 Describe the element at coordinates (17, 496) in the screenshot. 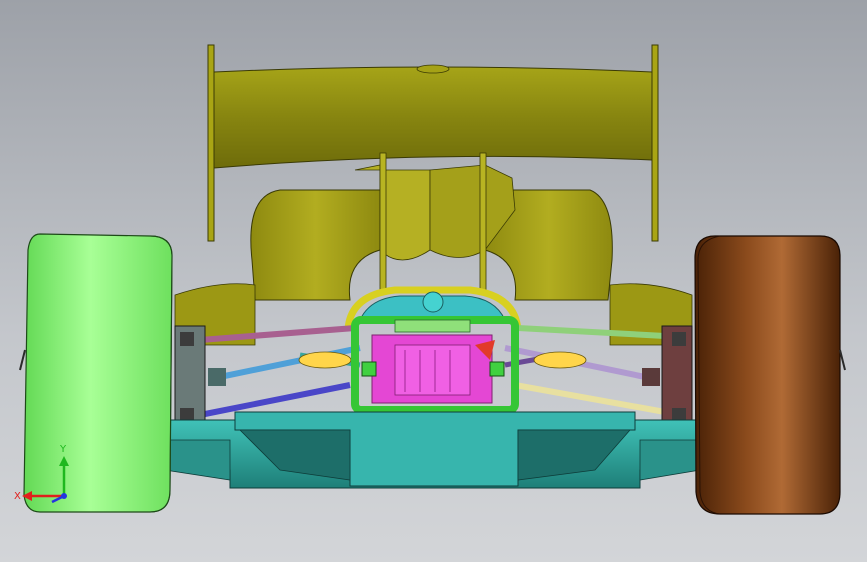

I see `x-axis-label: X` at that location.